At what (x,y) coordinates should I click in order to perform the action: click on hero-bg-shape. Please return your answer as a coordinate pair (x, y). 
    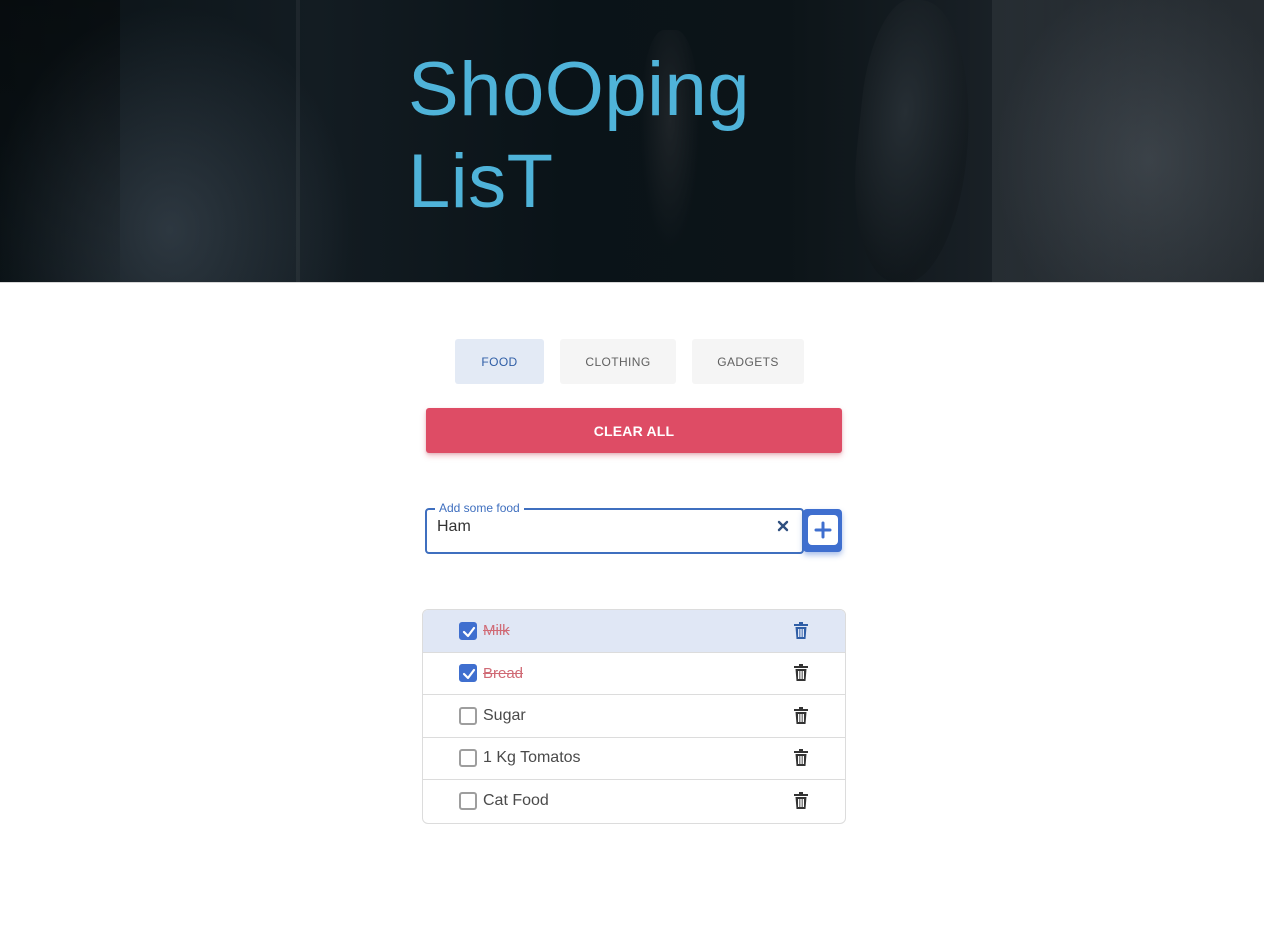
    Looking at the image, I should click on (913, 141).